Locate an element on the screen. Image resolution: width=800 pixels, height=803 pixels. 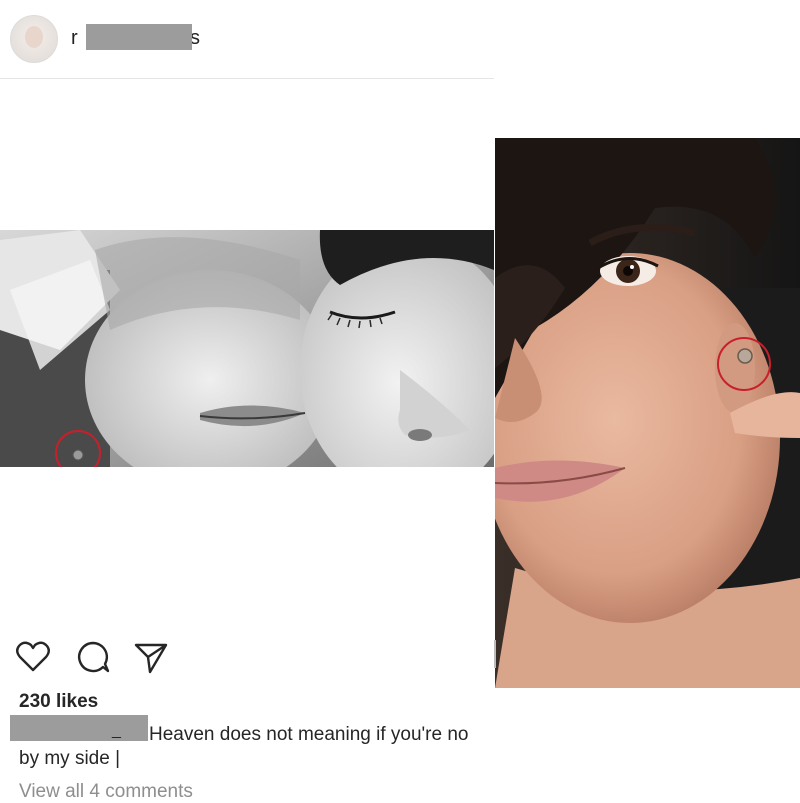
avatar is located at coordinates (34, 39).